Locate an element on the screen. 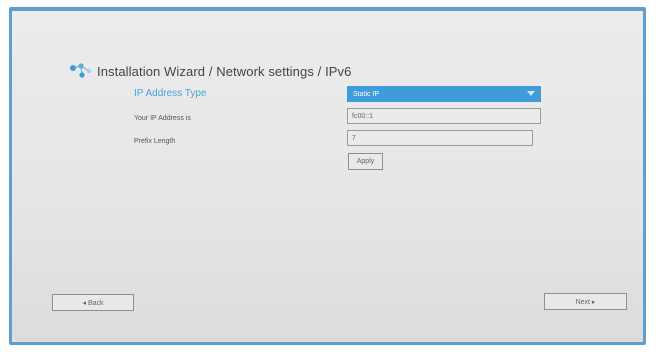 This screenshot has height=354, width=657. next-button: Next ▸ is located at coordinates (585, 301).